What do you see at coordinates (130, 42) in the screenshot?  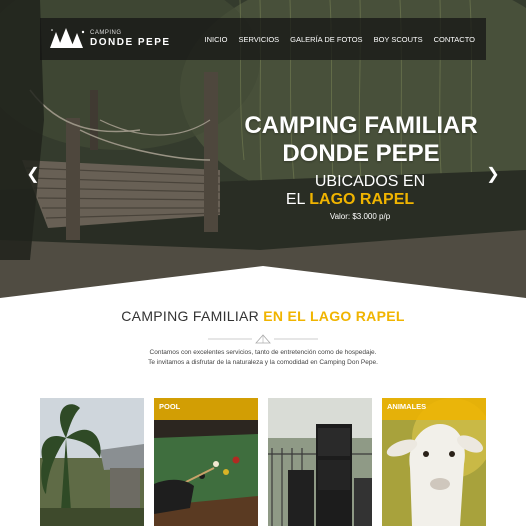 I see `logo-title: DONDE PEPE` at bounding box center [130, 42].